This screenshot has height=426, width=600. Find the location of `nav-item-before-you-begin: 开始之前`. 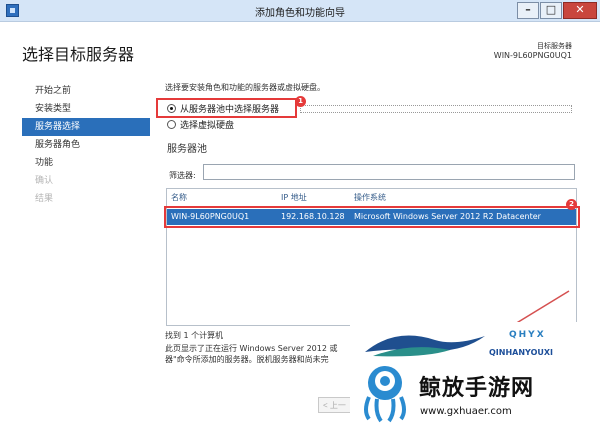

nav-item-before-you-begin: 开始之前 is located at coordinates (86, 91).